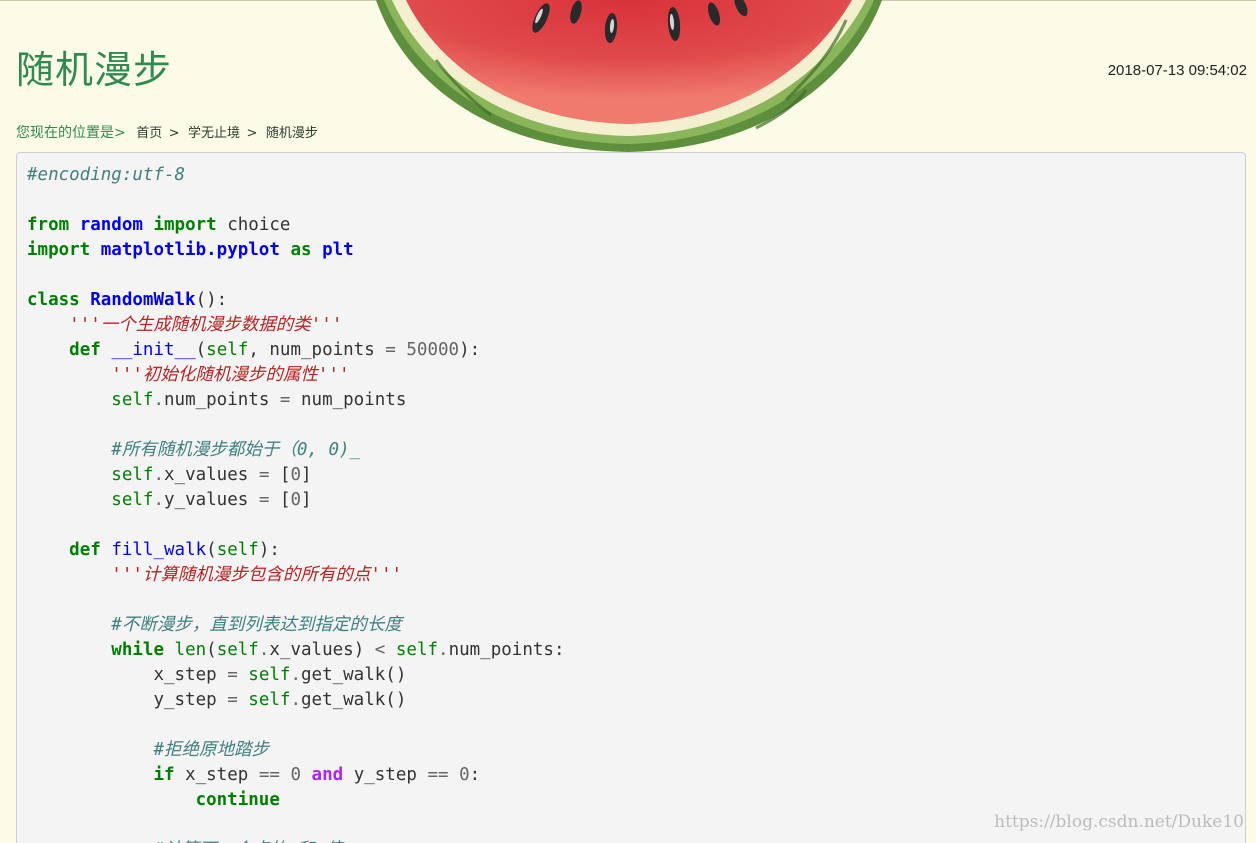 Image resolution: width=1256 pixels, height=843 pixels. I want to click on code-line: '''计算随机漫步包含的所有的点''', so click(636, 575).